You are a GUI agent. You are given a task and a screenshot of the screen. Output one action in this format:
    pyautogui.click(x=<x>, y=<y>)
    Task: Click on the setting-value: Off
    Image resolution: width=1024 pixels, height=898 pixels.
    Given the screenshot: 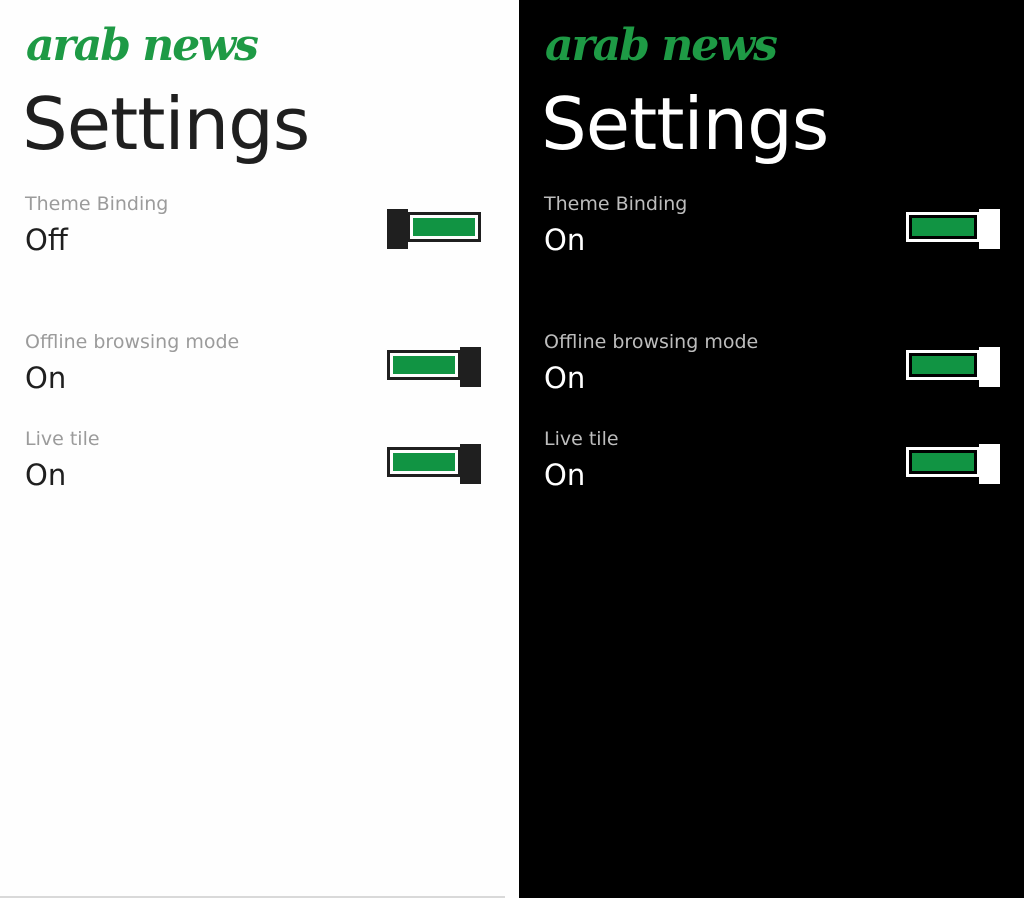 What is the action you would take?
    pyautogui.click(x=46, y=240)
    